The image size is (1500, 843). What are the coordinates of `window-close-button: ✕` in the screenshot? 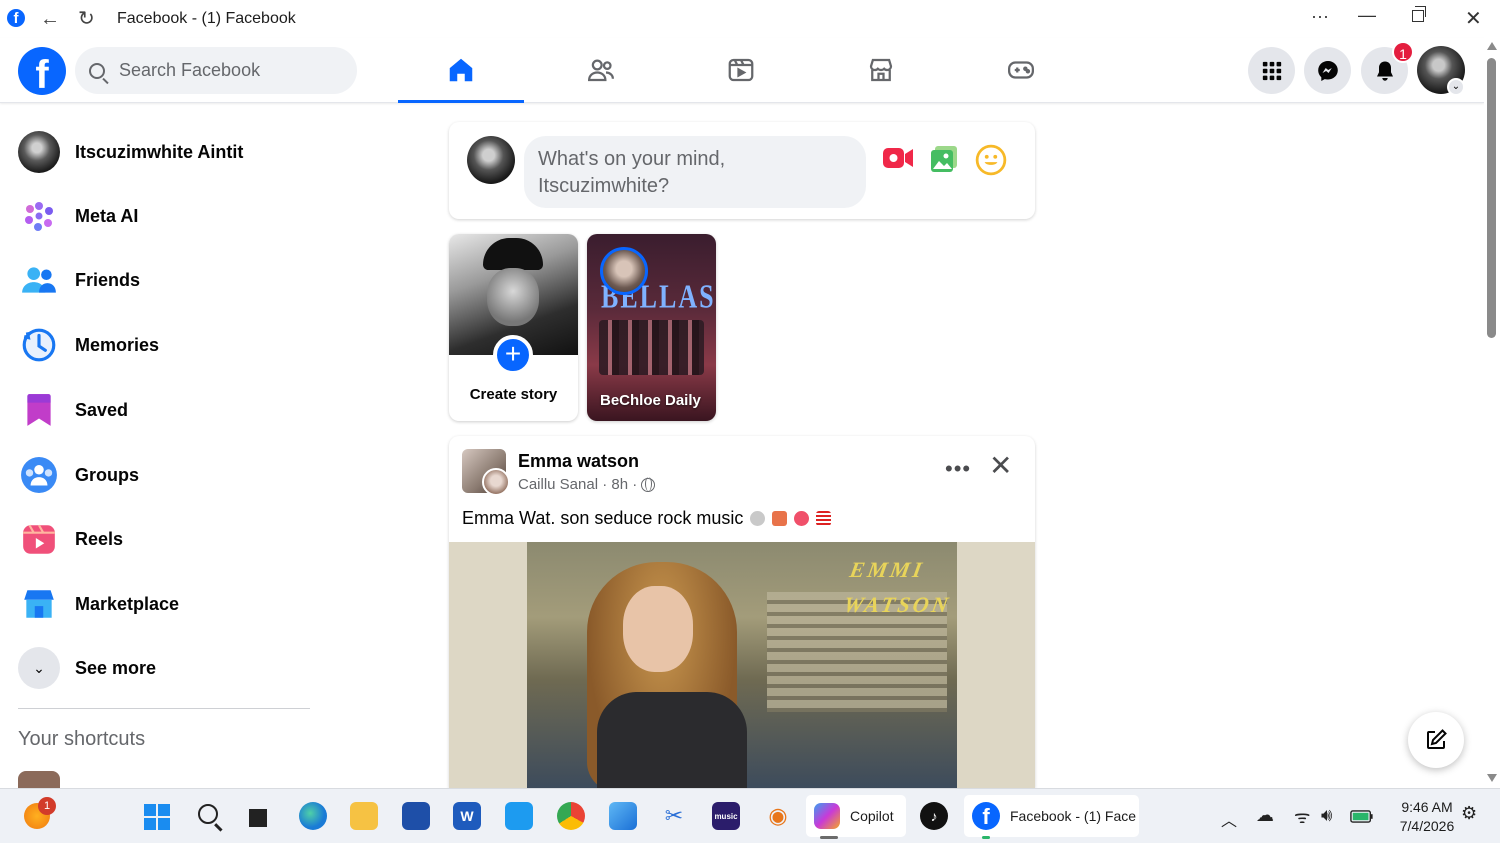 It's located at (1473, 18).